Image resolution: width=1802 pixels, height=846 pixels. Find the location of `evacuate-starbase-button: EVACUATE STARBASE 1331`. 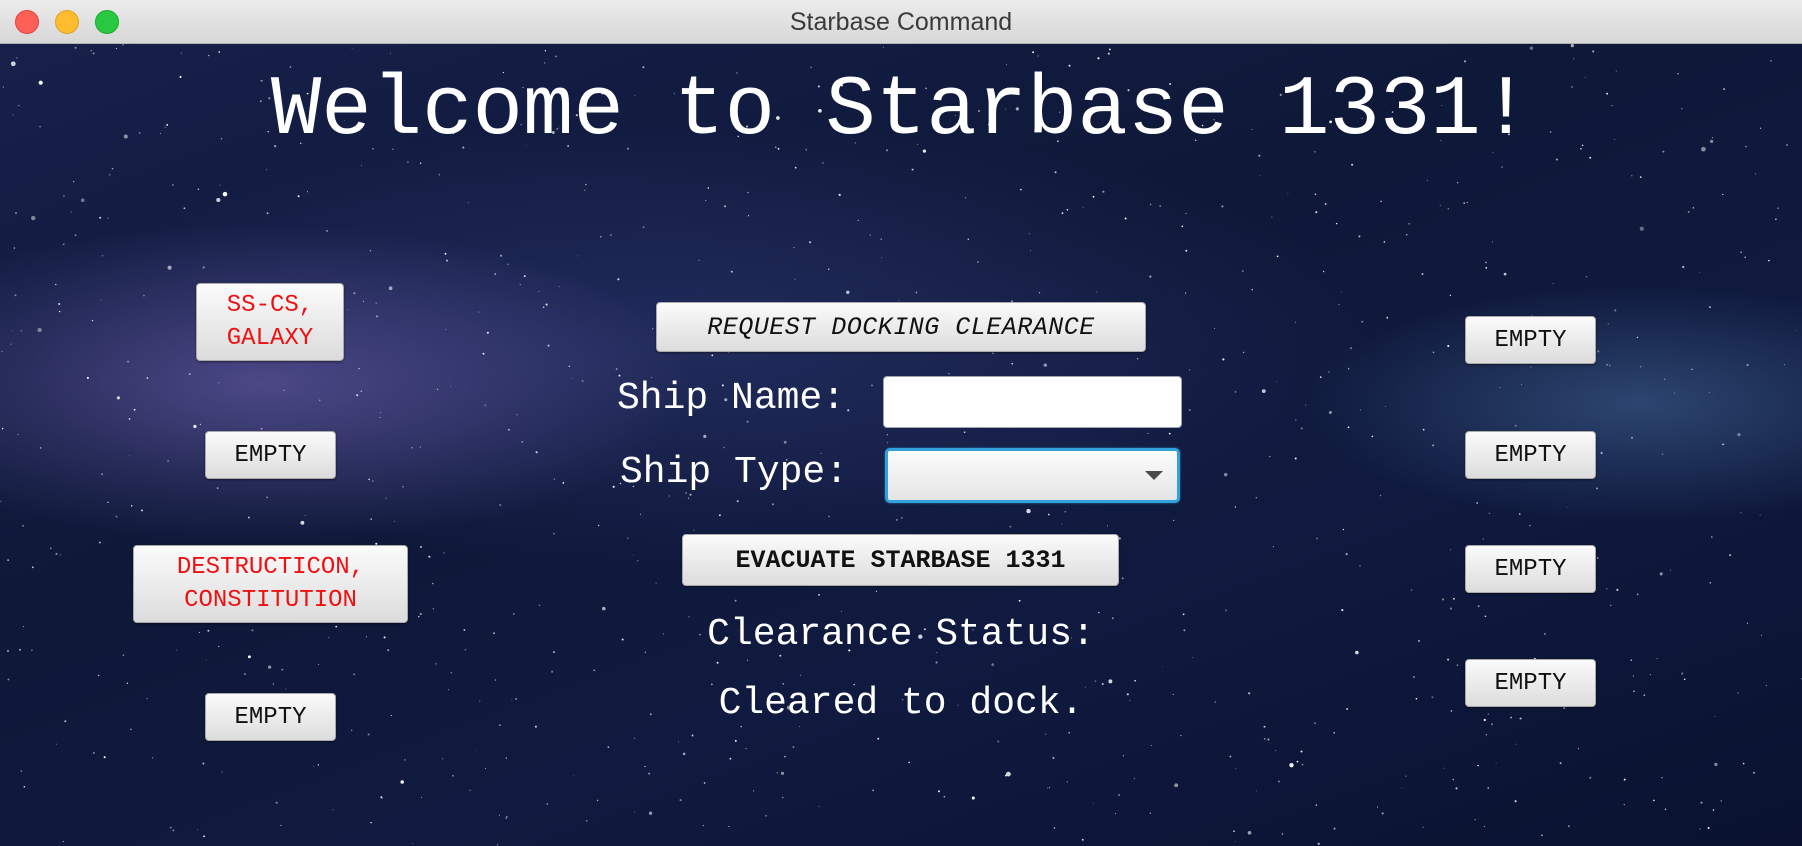

evacuate-starbase-button: EVACUATE STARBASE 1331 is located at coordinates (900, 560).